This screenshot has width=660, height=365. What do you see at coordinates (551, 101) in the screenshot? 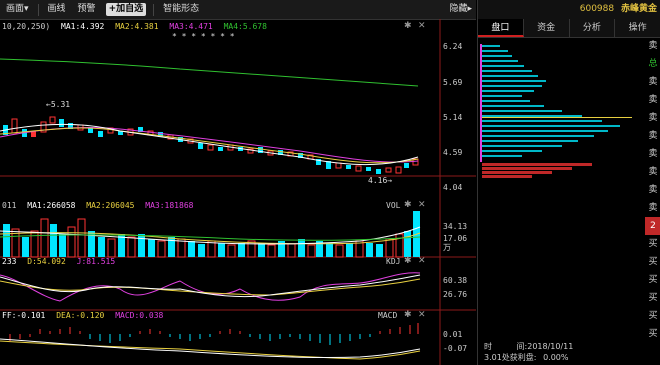
I see `chip-bars-cyan` at bounding box center [551, 101].